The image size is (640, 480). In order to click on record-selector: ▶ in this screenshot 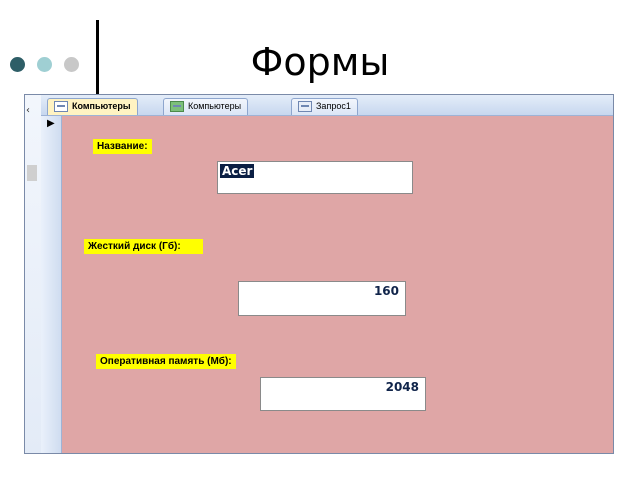, I will do `click(51, 284)`.